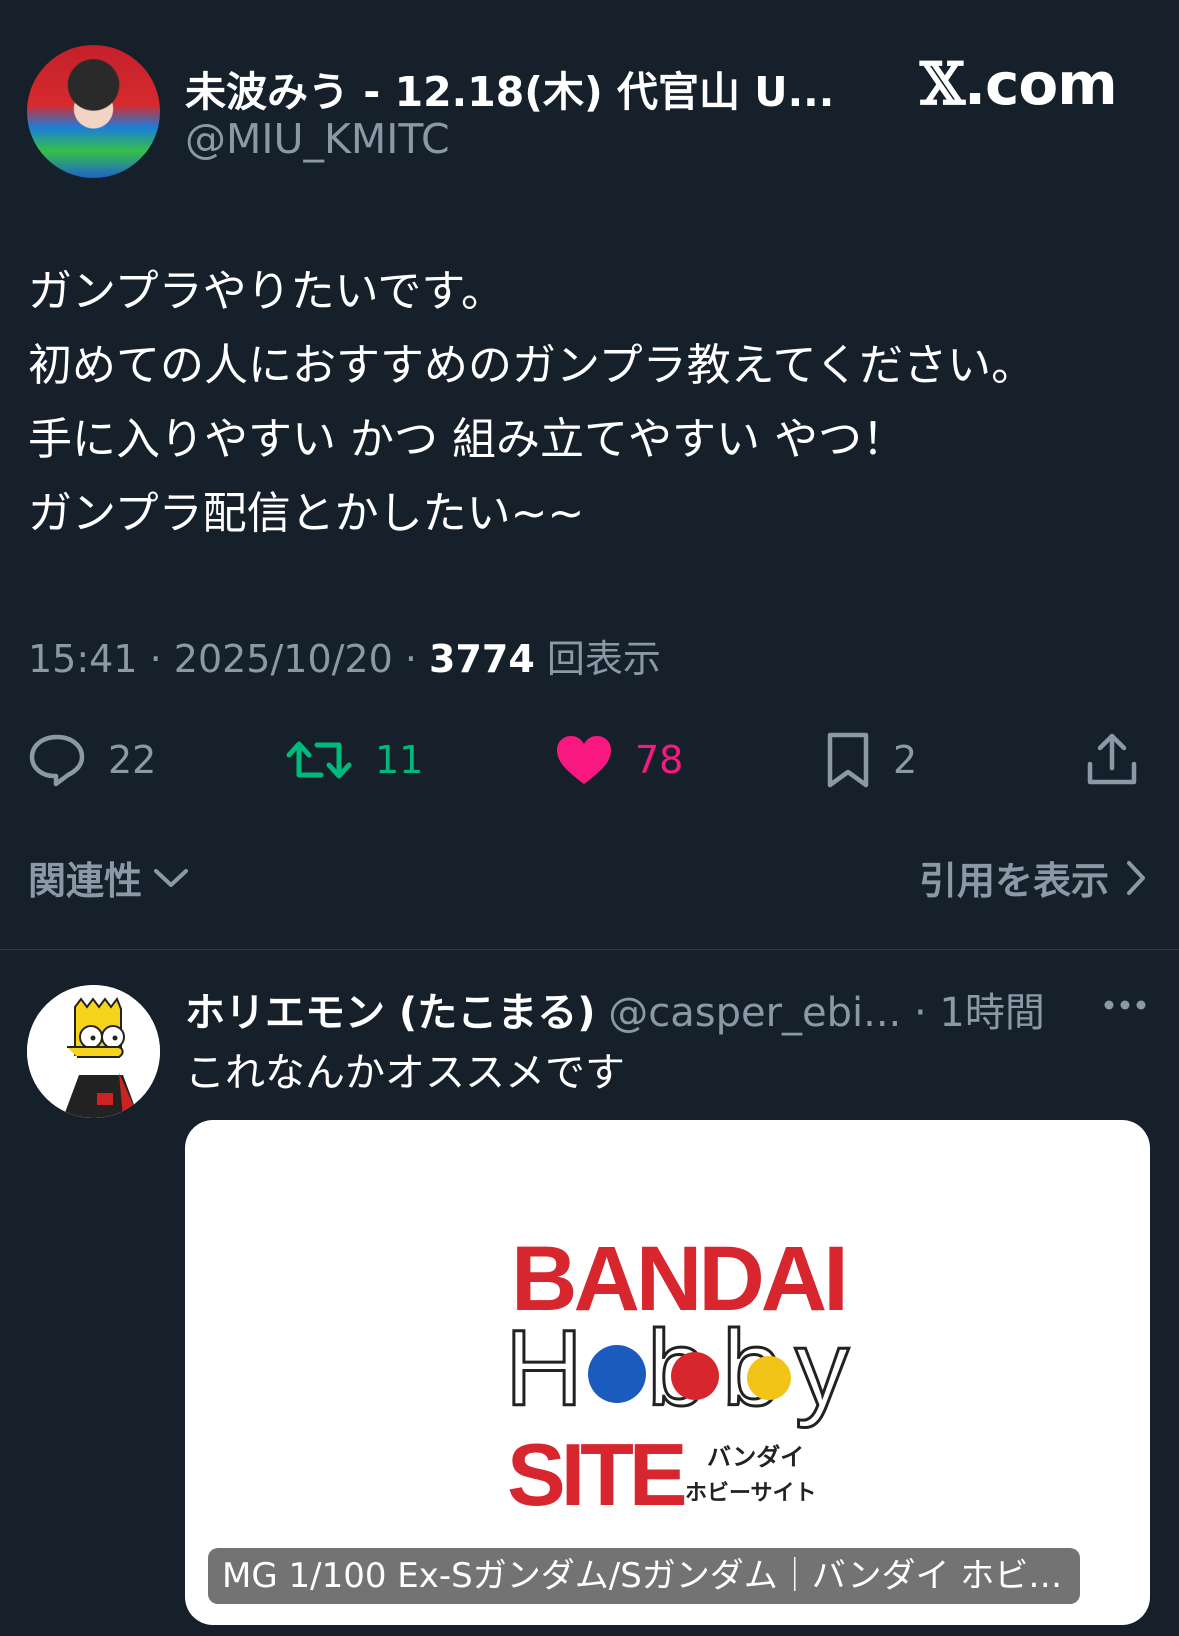 The height and width of the screenshot is (1636, 1179). What do you see at coordinates (751, 1492) in the screenshot?
I see `svg-text: ホビーサイト` at bounding box center [751, 1492].